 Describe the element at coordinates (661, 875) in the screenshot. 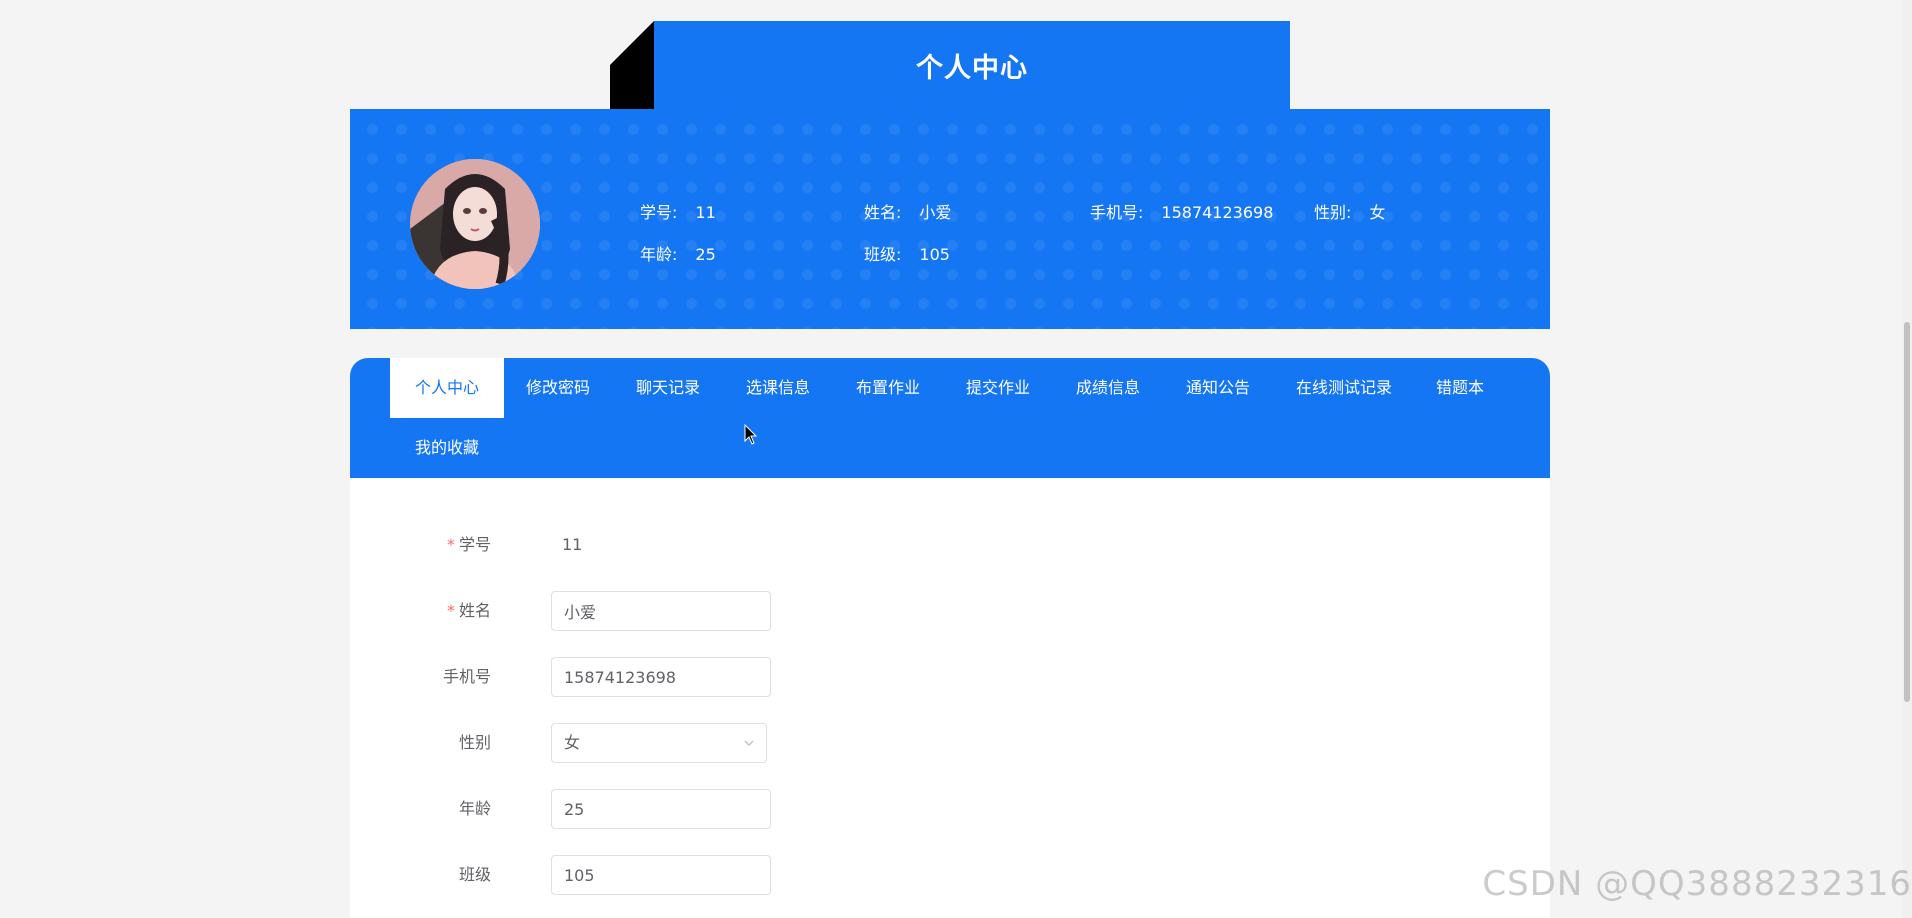

I see `class-input` at that location.